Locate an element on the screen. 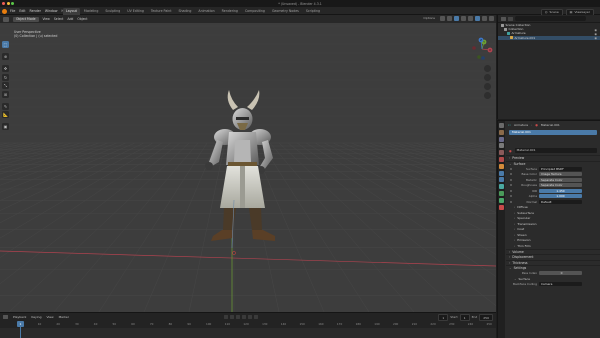  material-shading-icon is located at coordinates (484, 18).